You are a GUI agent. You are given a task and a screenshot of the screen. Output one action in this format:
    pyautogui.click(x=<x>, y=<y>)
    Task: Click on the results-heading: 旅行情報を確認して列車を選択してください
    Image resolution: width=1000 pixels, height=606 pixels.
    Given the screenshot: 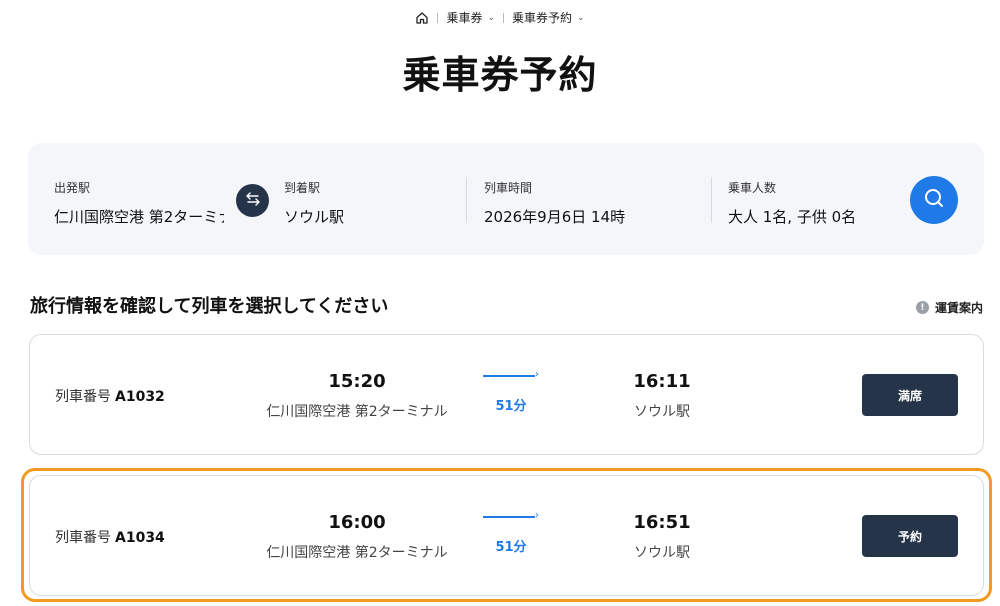 What is the action you would take?
    pyautogui.click(x=209, y=306)
    